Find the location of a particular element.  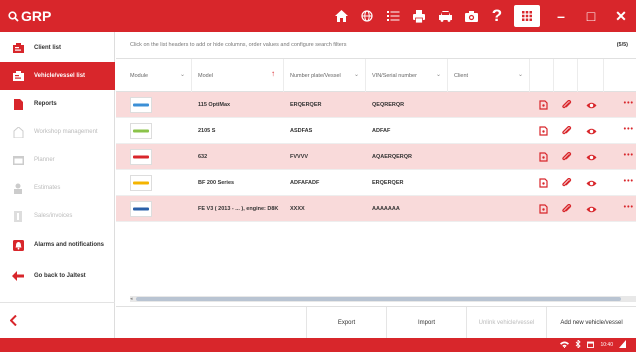

column-label: Client is located at coordinates (461, 76).